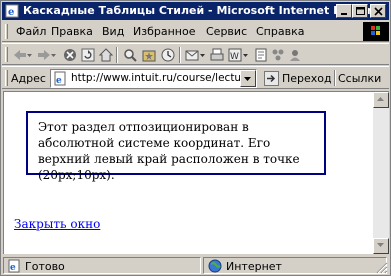 This screenshot has width=391, height=276. Describe the element at coordinates (295, 265) in the screenshot. I see `zone-pane: Интернет` at that location.